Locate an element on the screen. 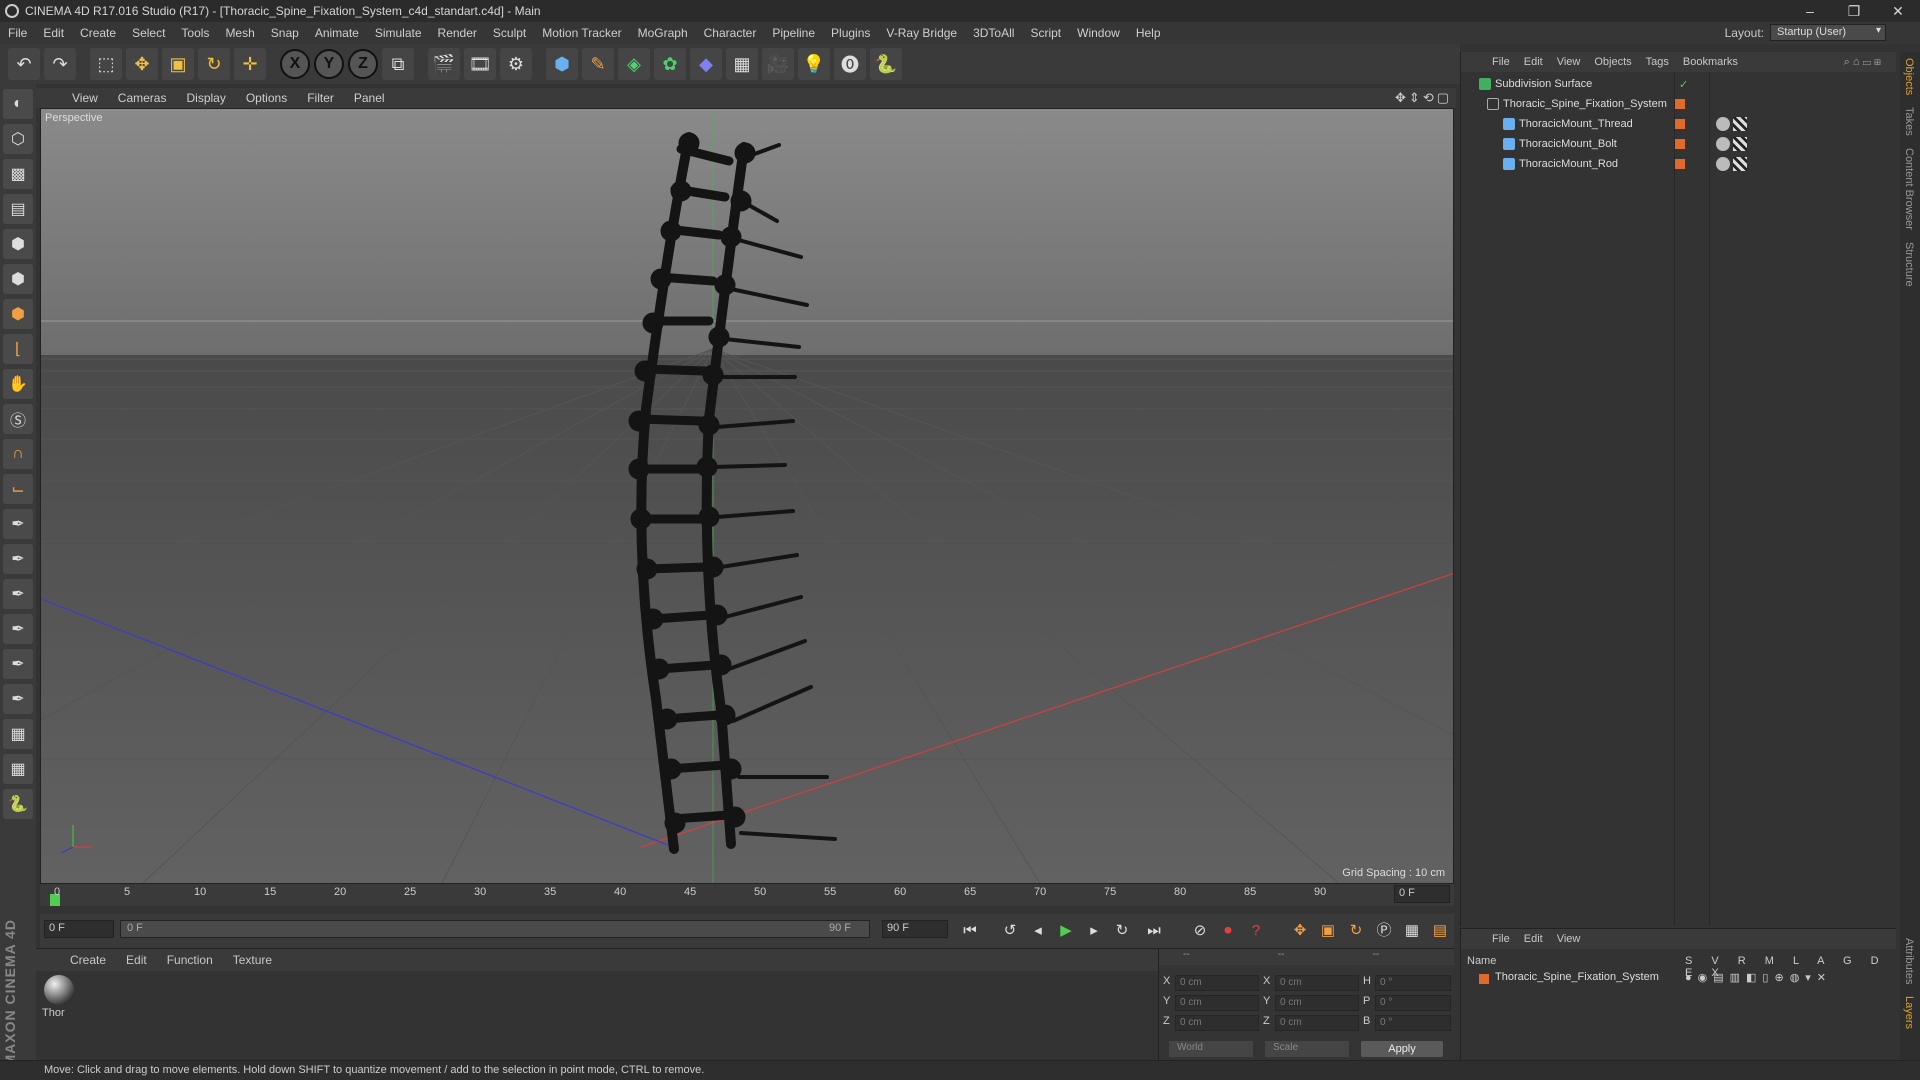 This screenshot has width=1920, height=1080. size-y-field: 0 cm is located at coordinates (1317, 1003).